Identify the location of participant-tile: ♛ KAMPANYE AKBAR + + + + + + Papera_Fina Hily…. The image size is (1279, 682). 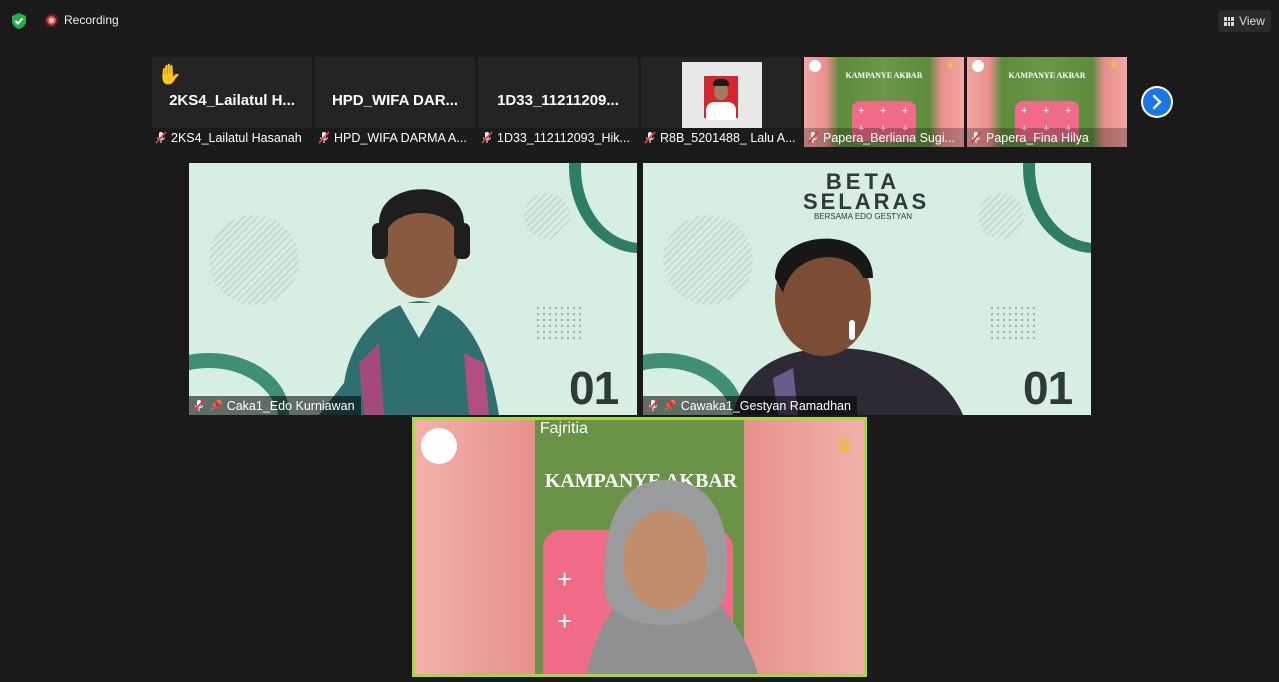
(1047, 102).